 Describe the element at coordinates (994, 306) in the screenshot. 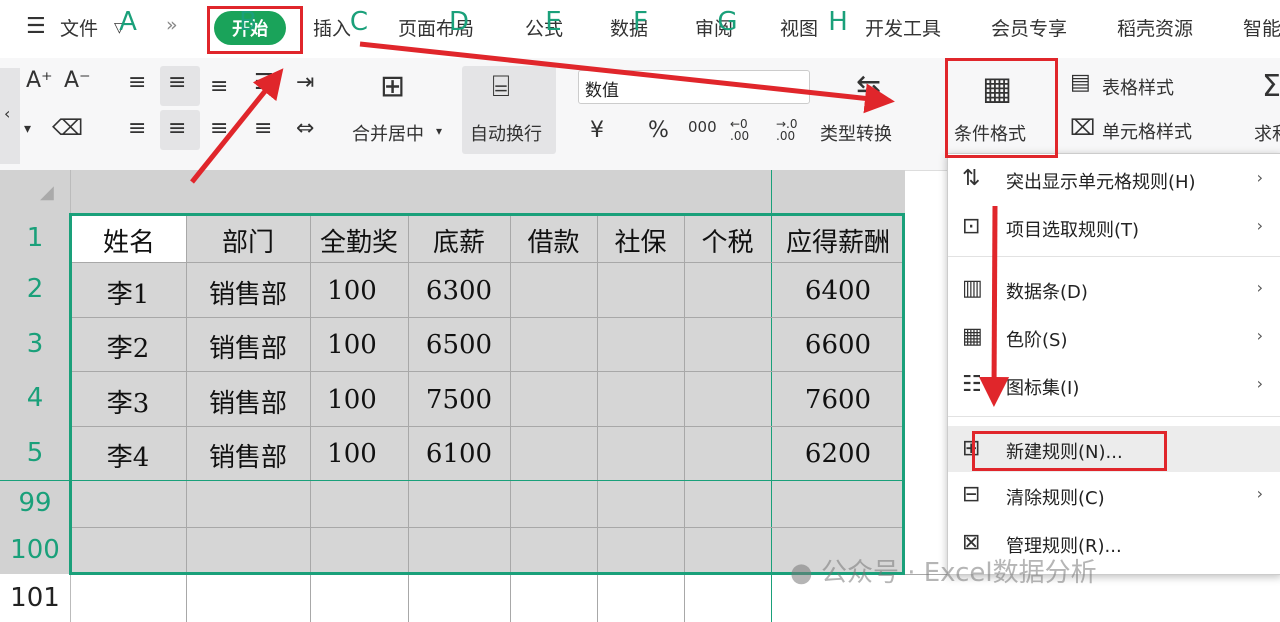

I see `arrow-to-new-rule` at that location.